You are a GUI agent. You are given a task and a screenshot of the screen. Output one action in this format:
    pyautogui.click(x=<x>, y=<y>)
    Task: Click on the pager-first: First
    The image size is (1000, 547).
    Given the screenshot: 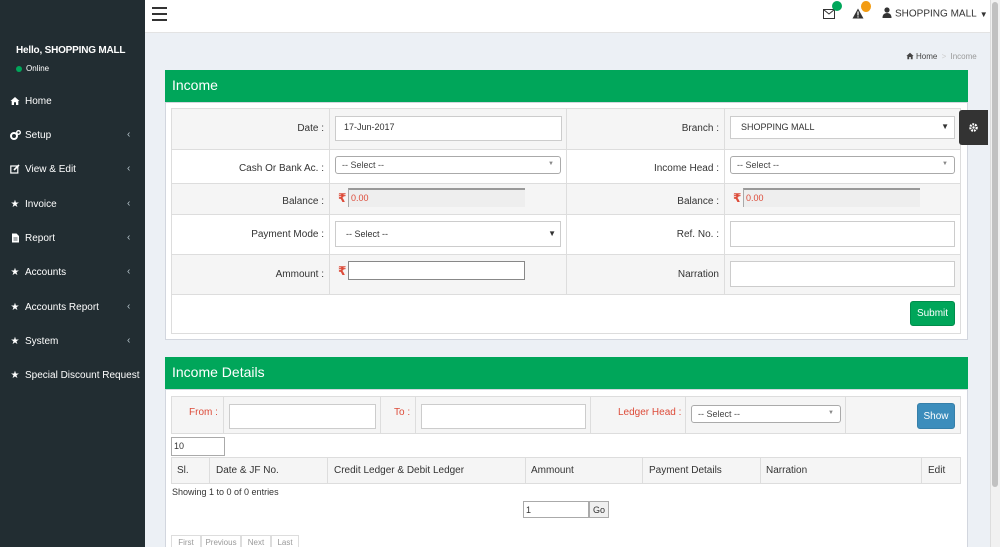 What is the action you would take?
    pyautogui.click(x=186, y=541)
    